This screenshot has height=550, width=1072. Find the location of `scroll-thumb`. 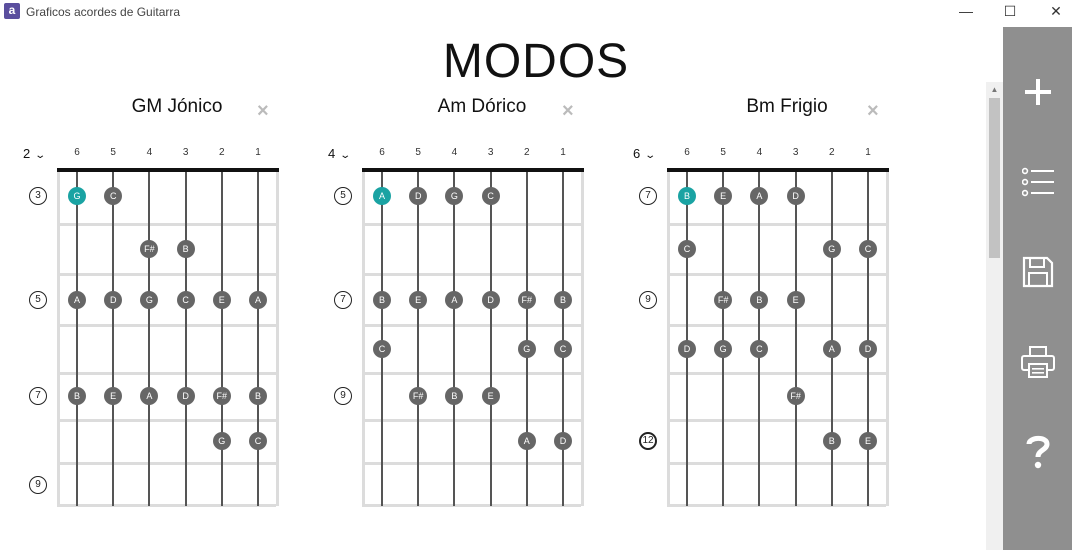

scroll-thumb is located at coordinates (994, 178).